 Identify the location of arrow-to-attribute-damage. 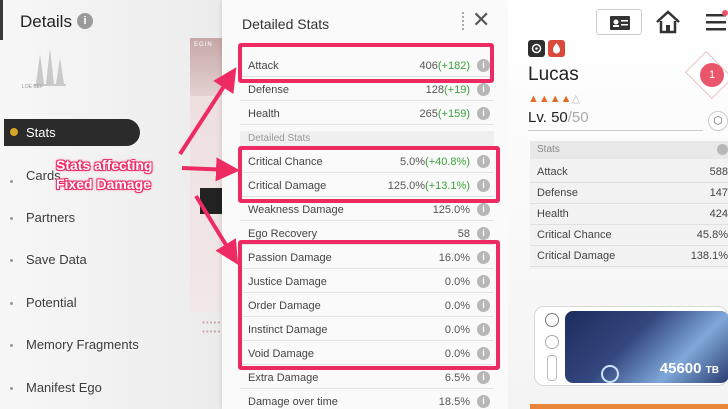
(216, 229).